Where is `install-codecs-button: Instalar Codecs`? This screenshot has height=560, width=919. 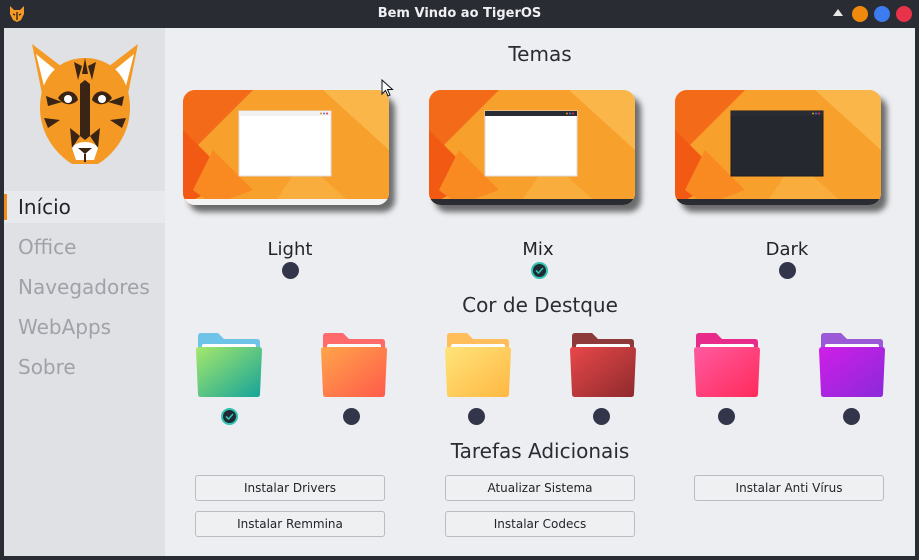 install-codecs-button: Instalar Codecs is located at coordinates (540, 524).